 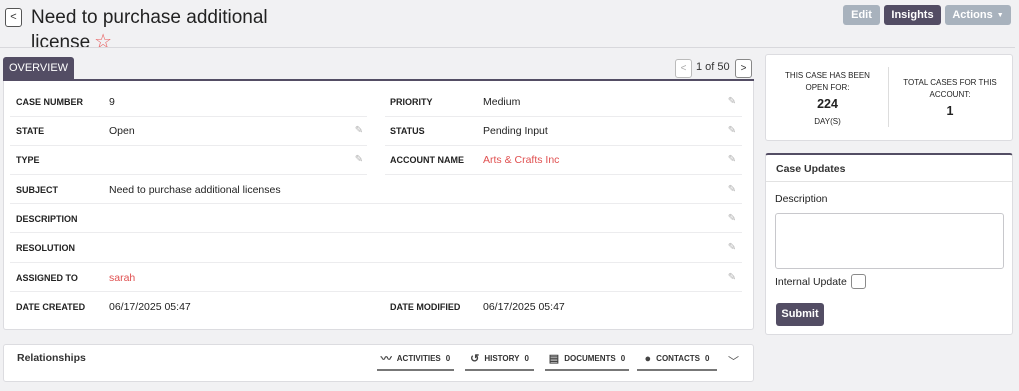 What do you see at coordinates (521, 160) in the screenshot?
I see `account-name-link: Arts & Crafts Inc` at bounding box center [521, 160].